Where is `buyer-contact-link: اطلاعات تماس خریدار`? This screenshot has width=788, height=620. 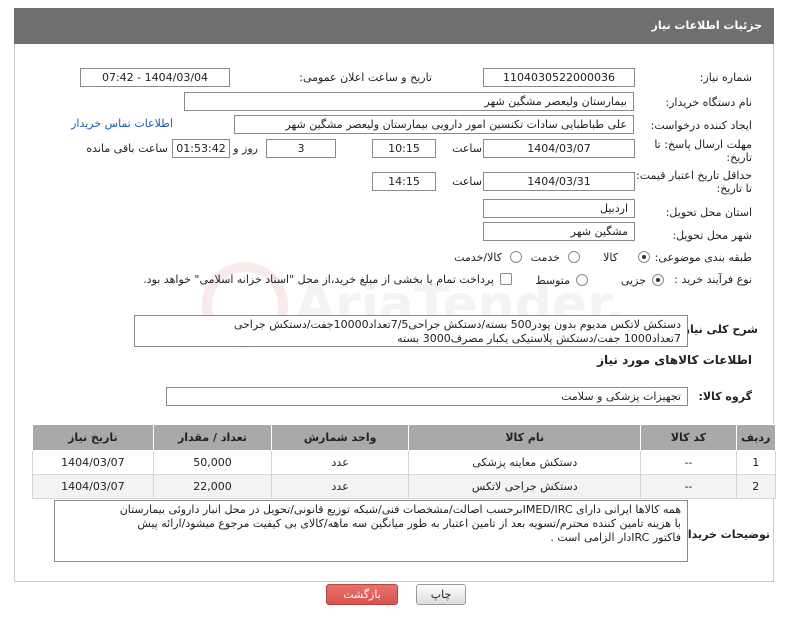 buyer-contact-link: اطلاعات تماس خریدار is located at coordinates (122, 123).